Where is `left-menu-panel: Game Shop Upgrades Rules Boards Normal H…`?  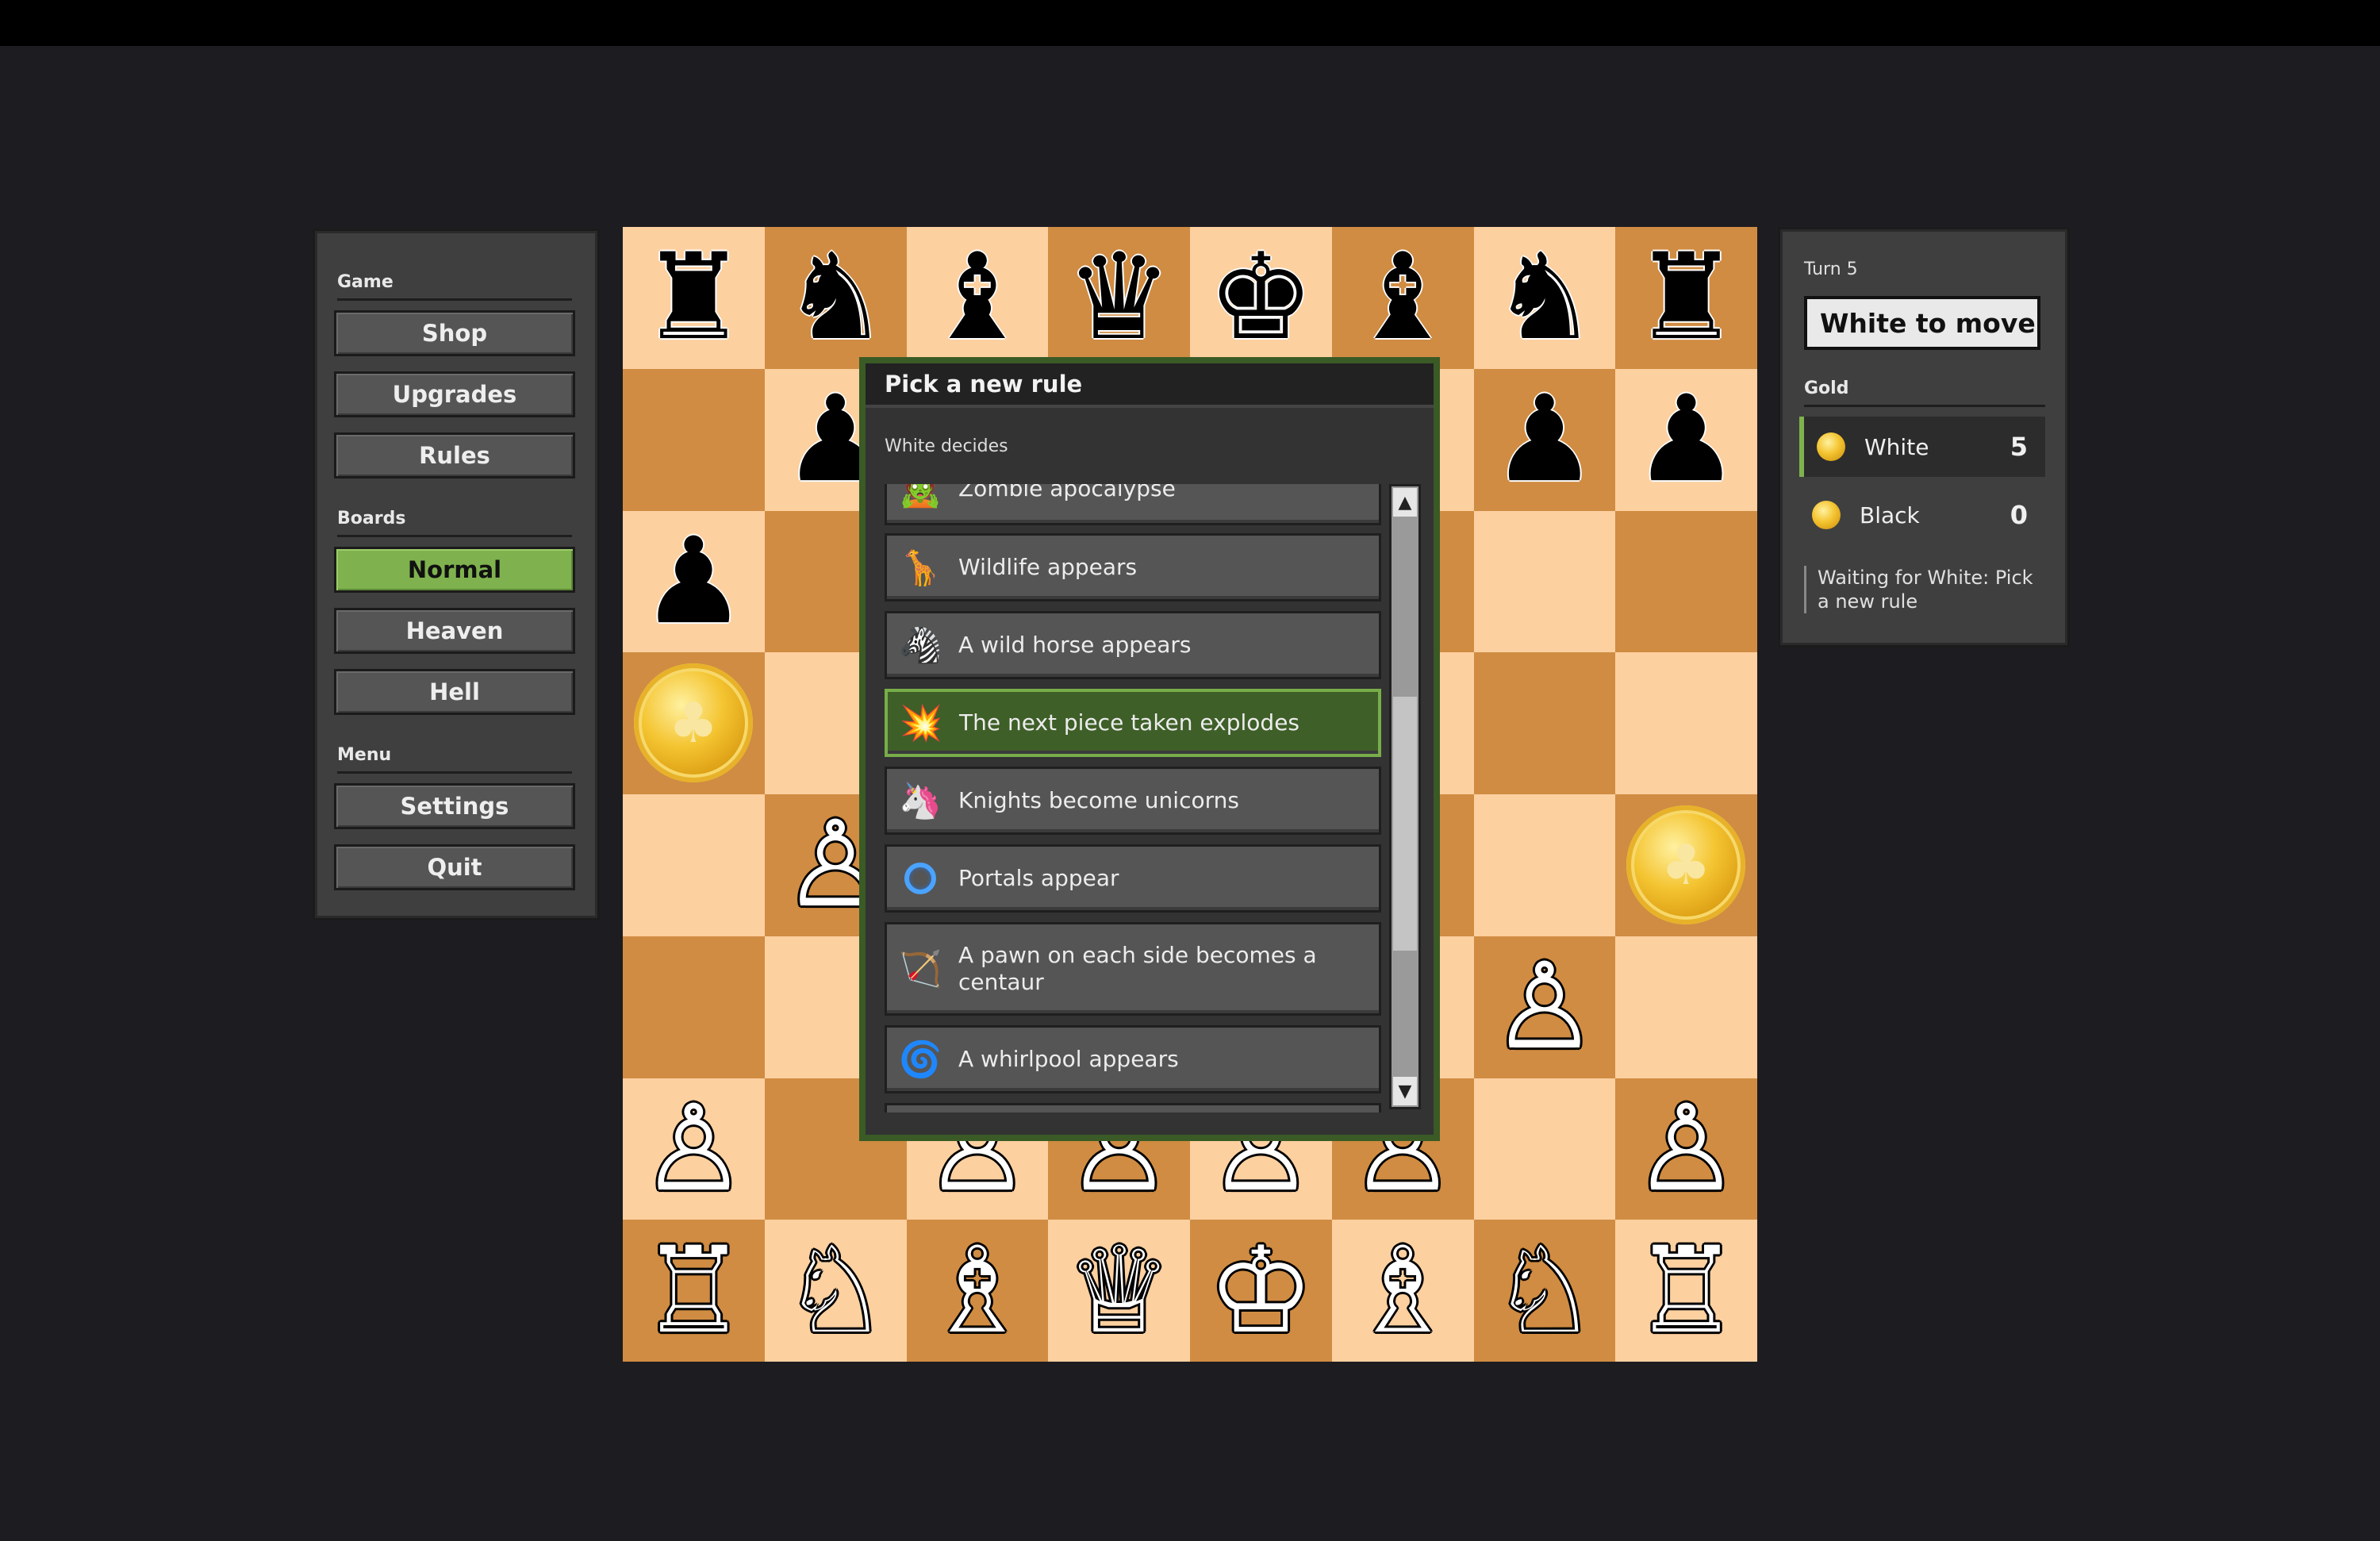 left-menu-panel: Game Shop Upgrades Rules Boards Normal H… is located at coordinates (456, 574).